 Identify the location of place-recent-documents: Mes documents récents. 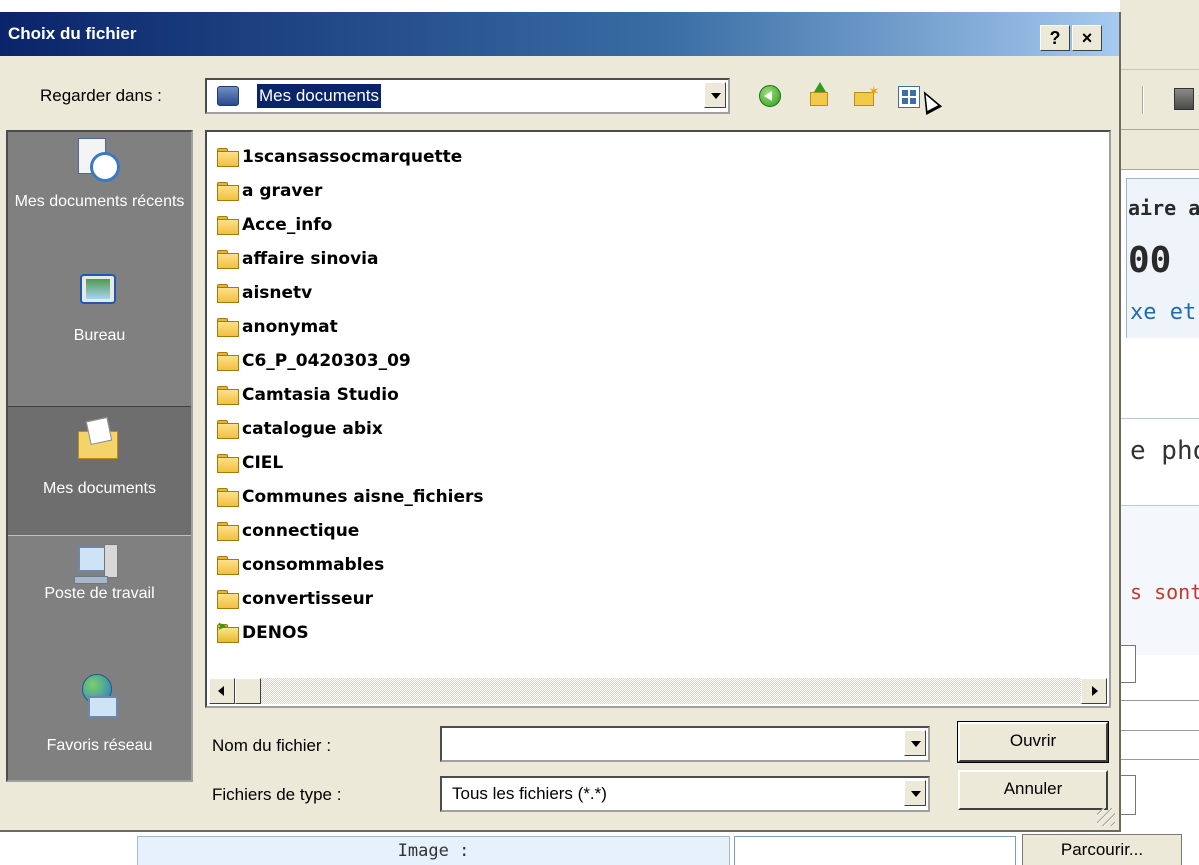
(99, 197).